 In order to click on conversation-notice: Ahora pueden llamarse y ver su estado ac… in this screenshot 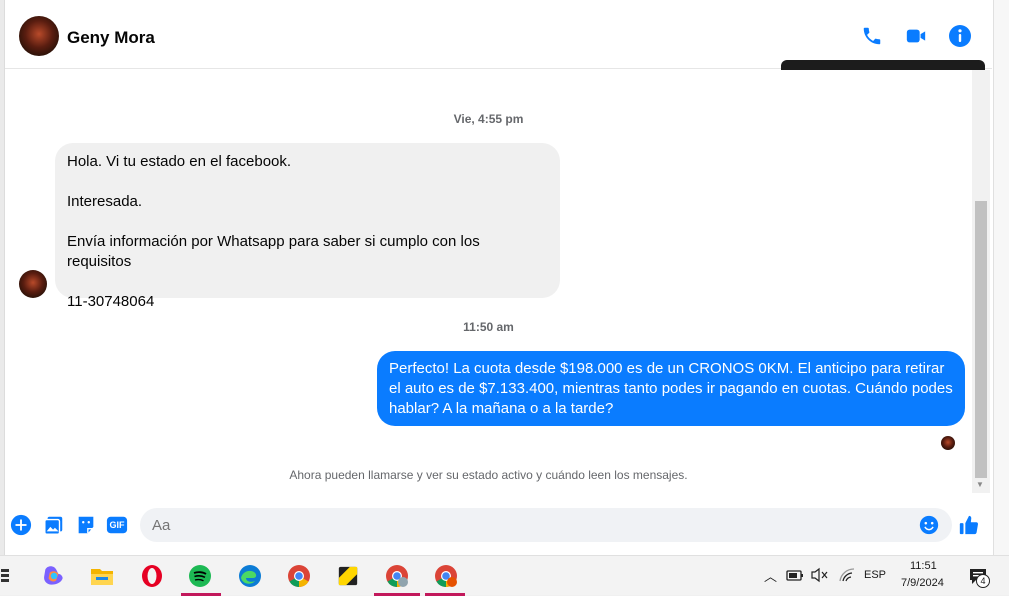, I will do `click(488, 475)`.